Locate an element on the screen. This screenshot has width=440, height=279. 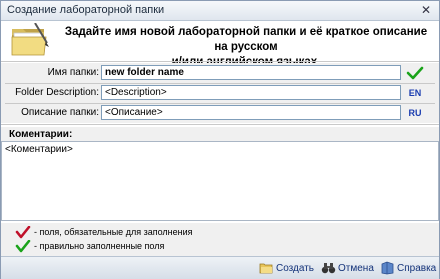
row-folder-name: Имя папки: is located at coordinates (220, 73).